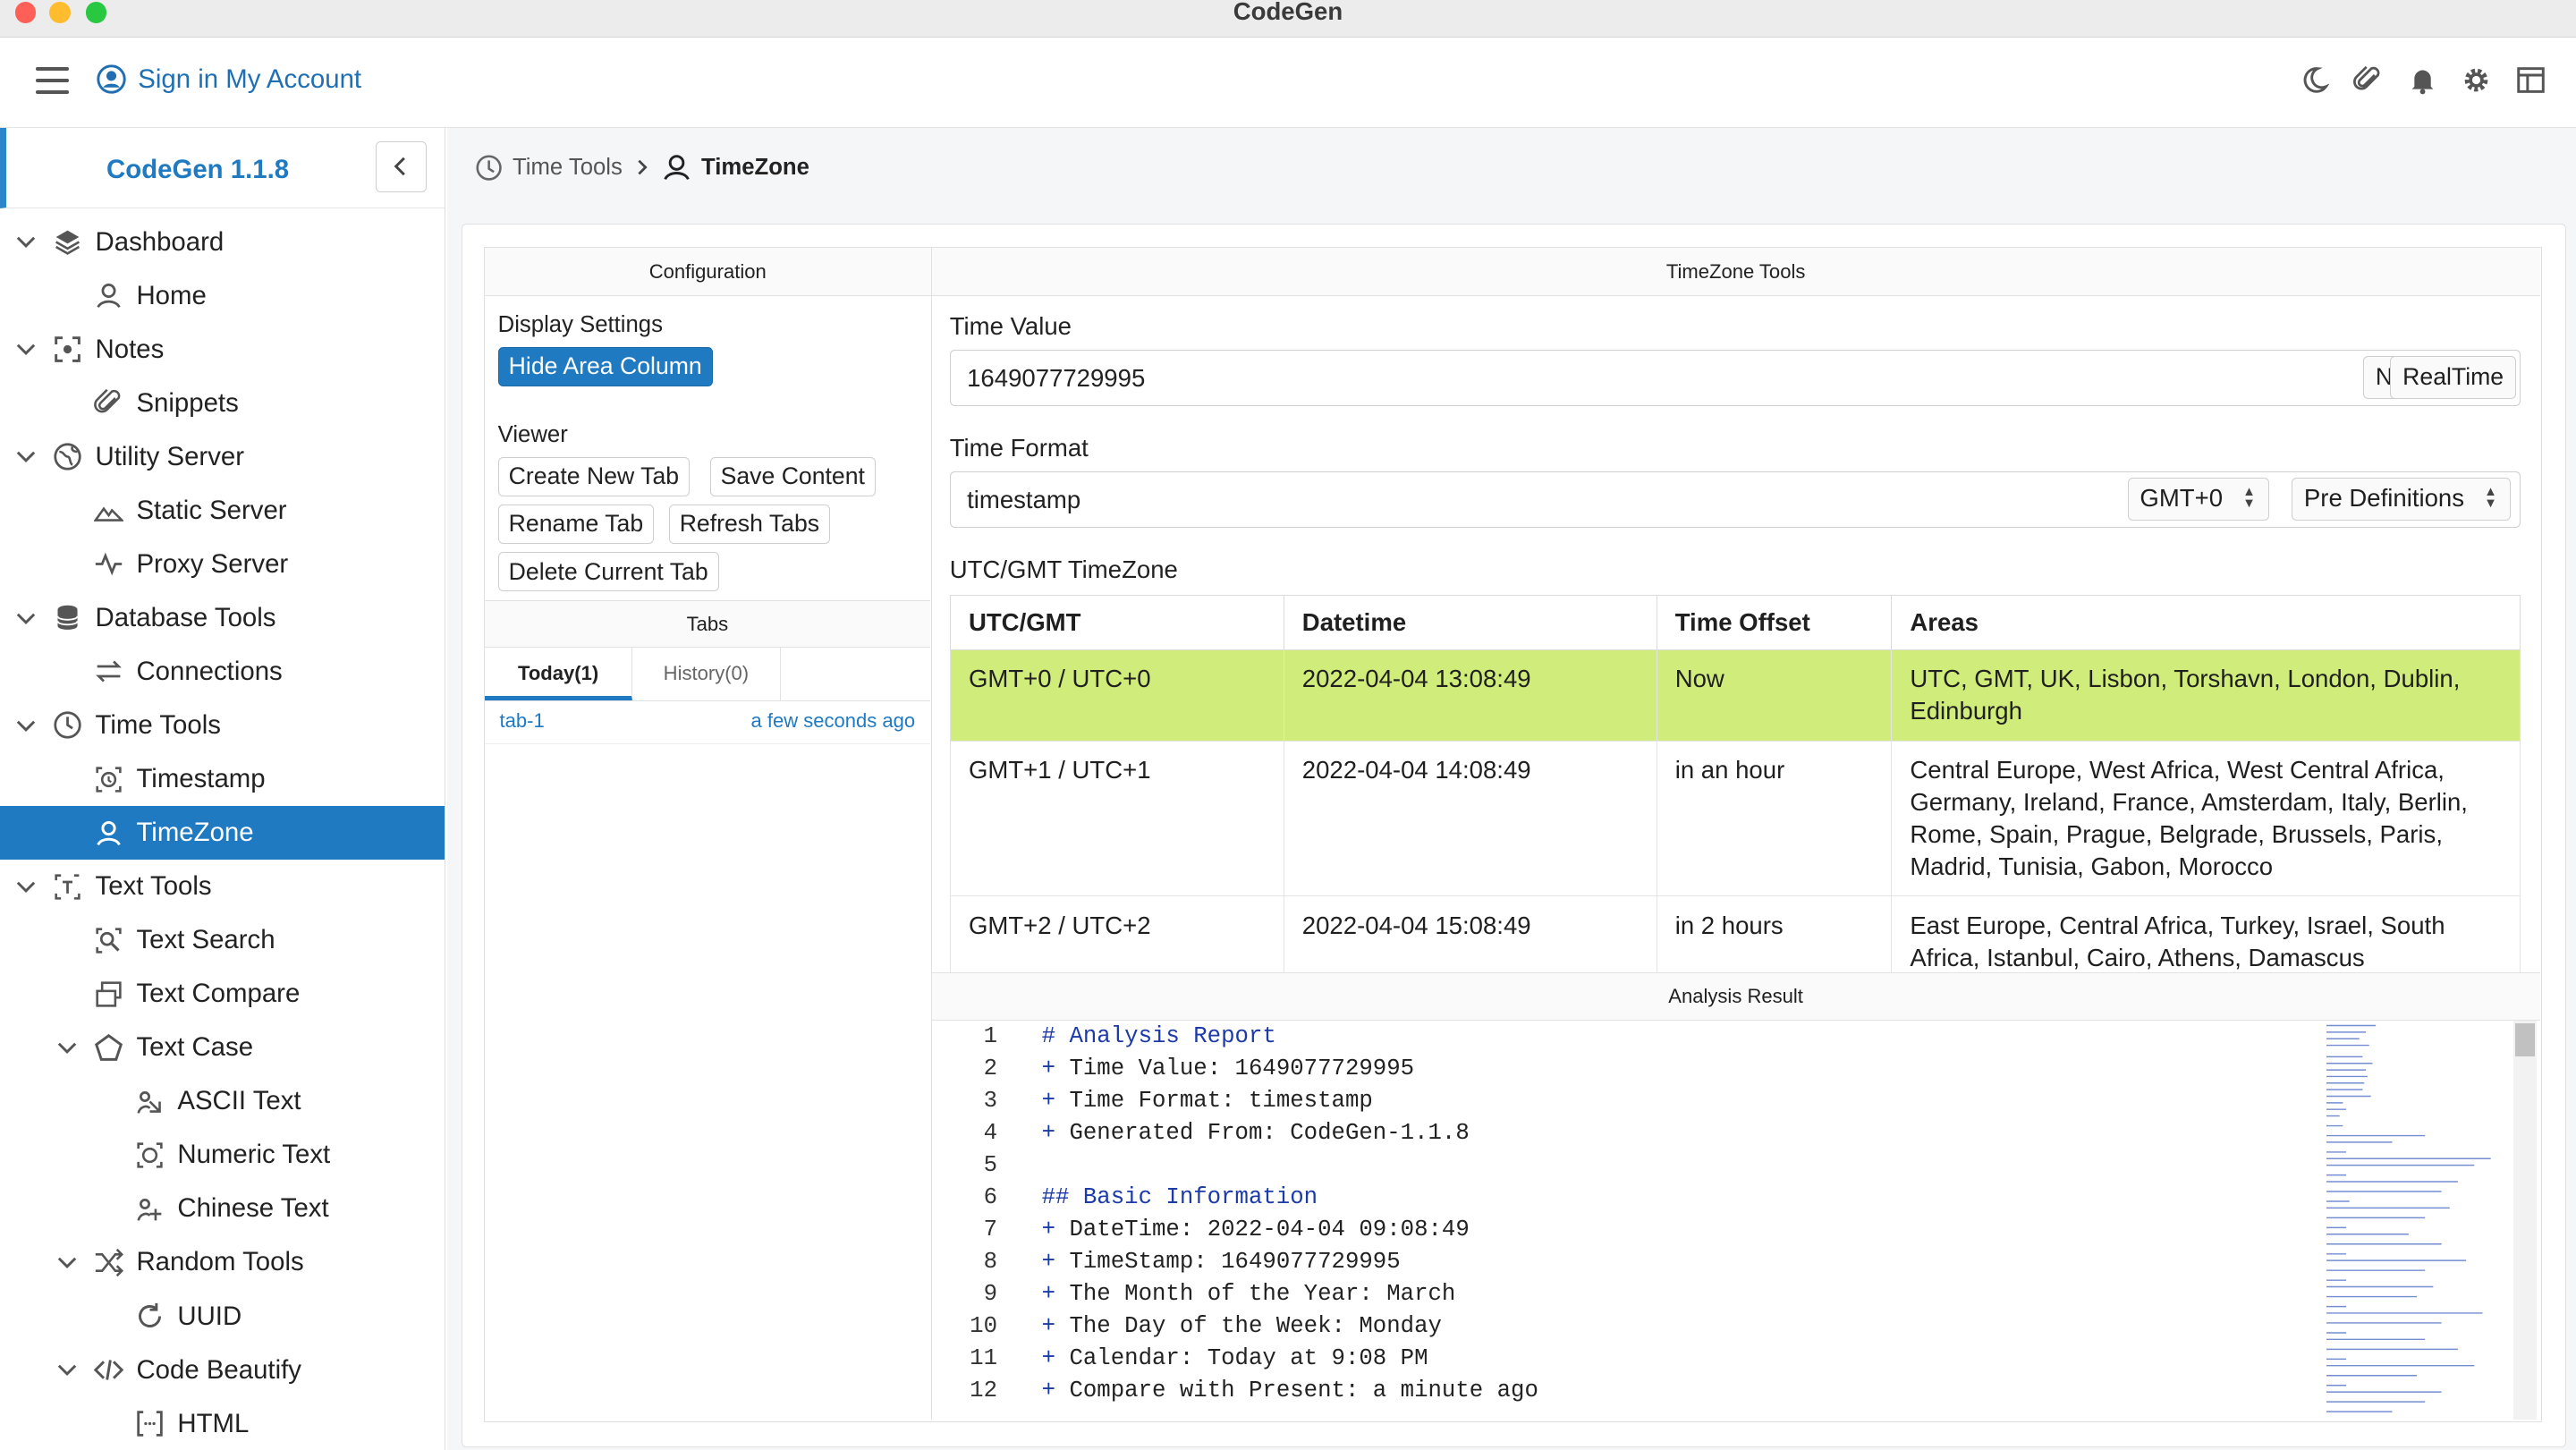 This screenshot has width=2576, height=1450. I want to click on sidebar-item-chinese-text: Chinese Text, so click(222, 1208).